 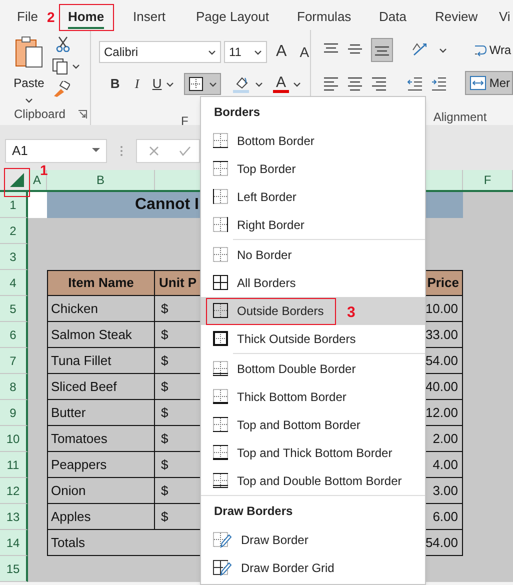 I want to click on check-icon, so click(x=185, y=151).